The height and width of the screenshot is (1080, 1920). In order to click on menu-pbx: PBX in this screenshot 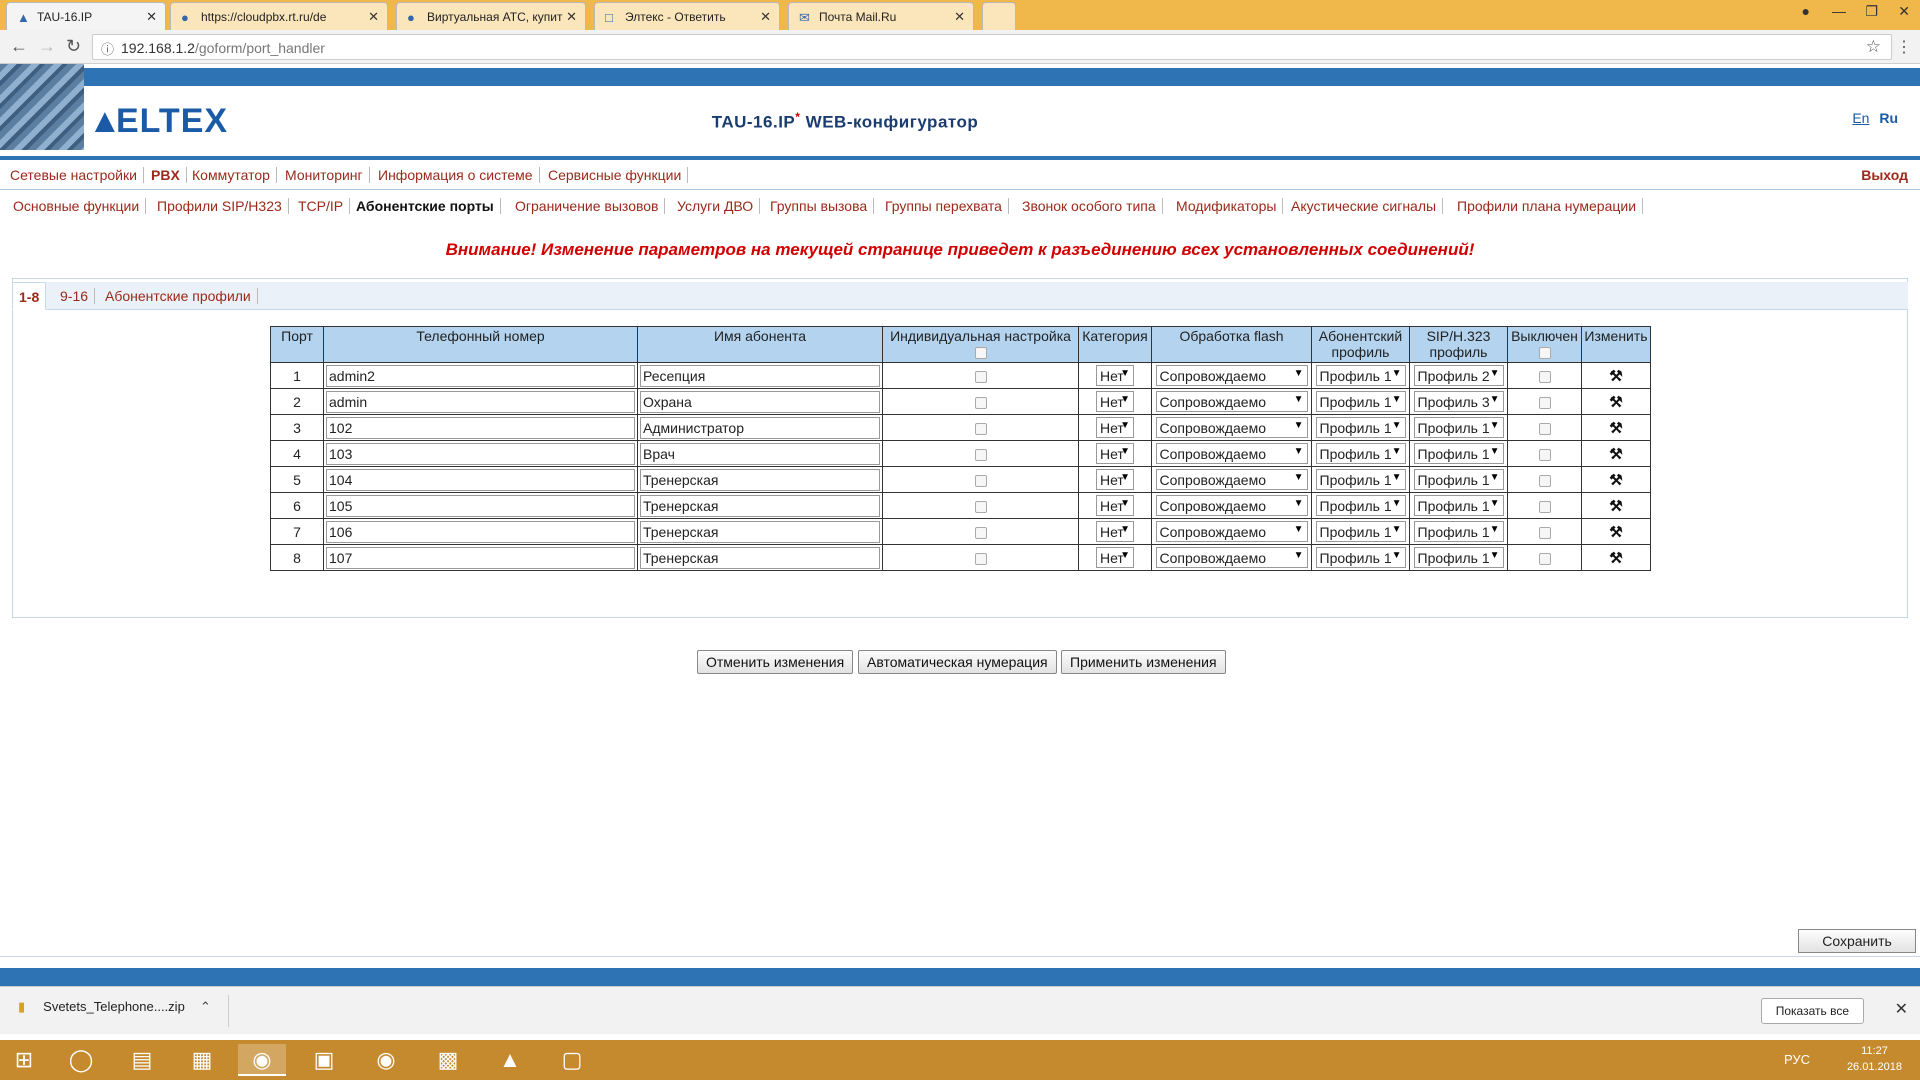, I will do `click(166, 175)`.